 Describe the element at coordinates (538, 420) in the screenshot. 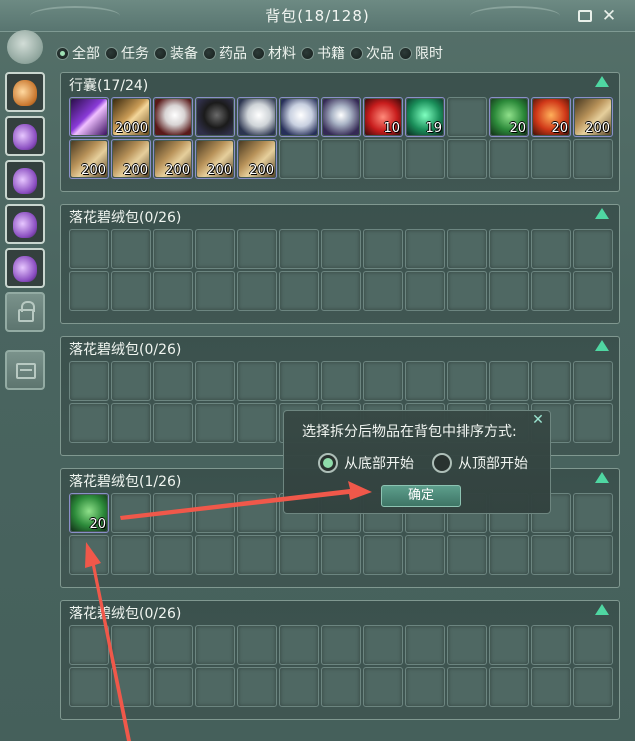

I see `dialog-close-icon: ✕` at that location.